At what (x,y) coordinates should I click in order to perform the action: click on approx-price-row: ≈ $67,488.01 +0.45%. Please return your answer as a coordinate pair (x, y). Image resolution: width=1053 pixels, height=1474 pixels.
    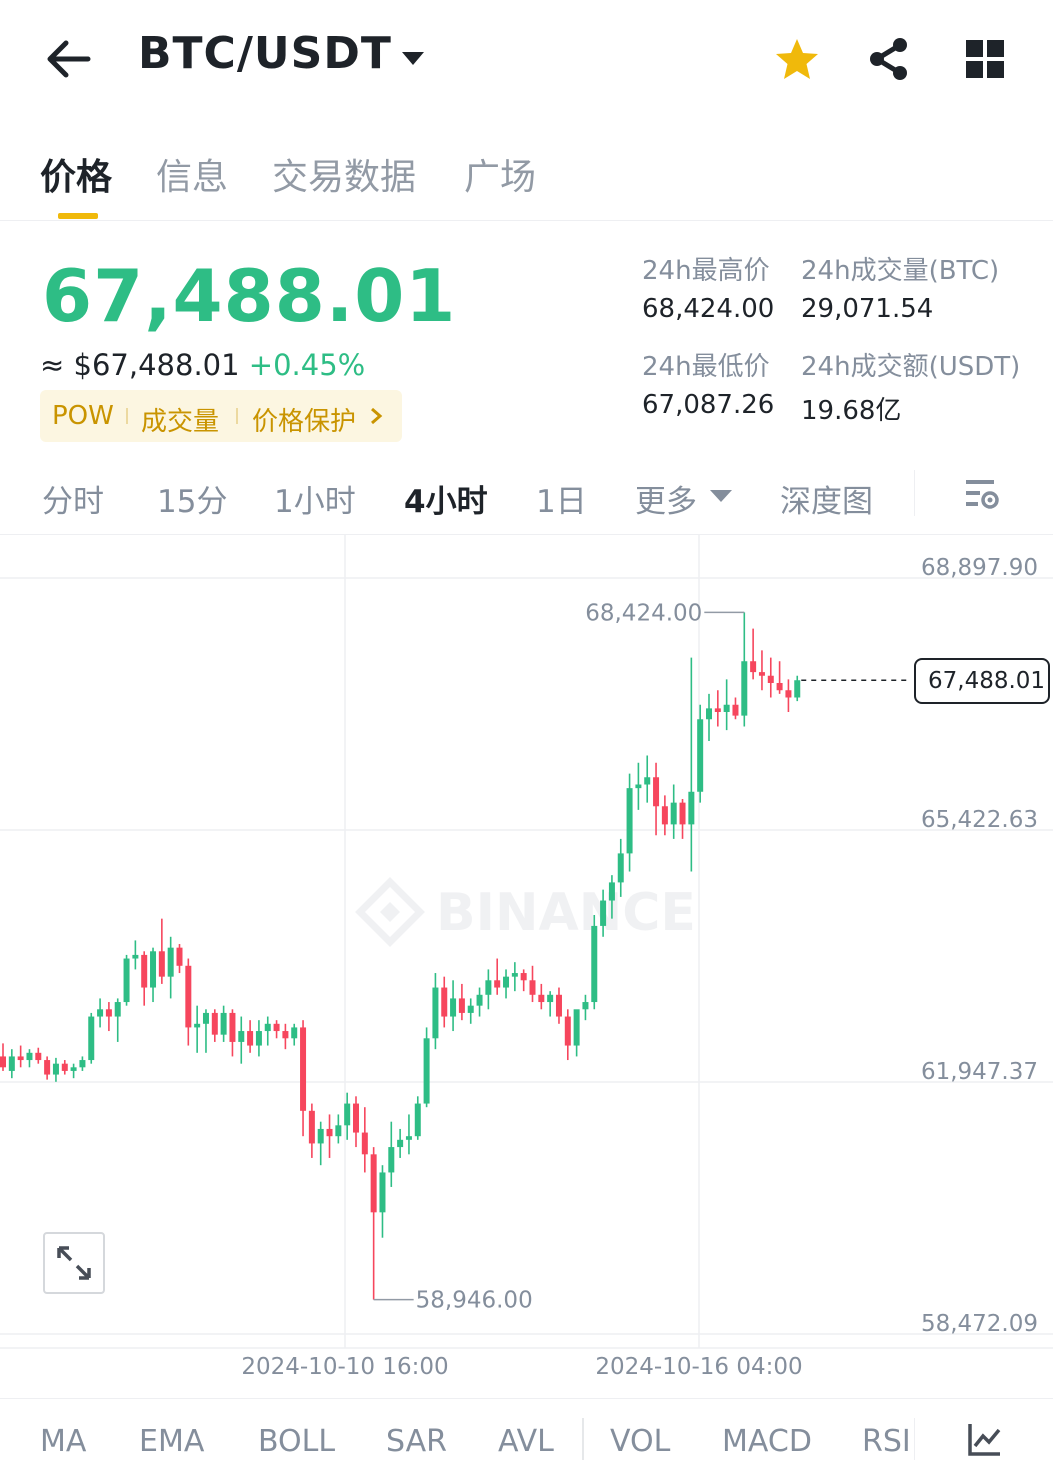
    Looking at the image, I should click on (202, 365).